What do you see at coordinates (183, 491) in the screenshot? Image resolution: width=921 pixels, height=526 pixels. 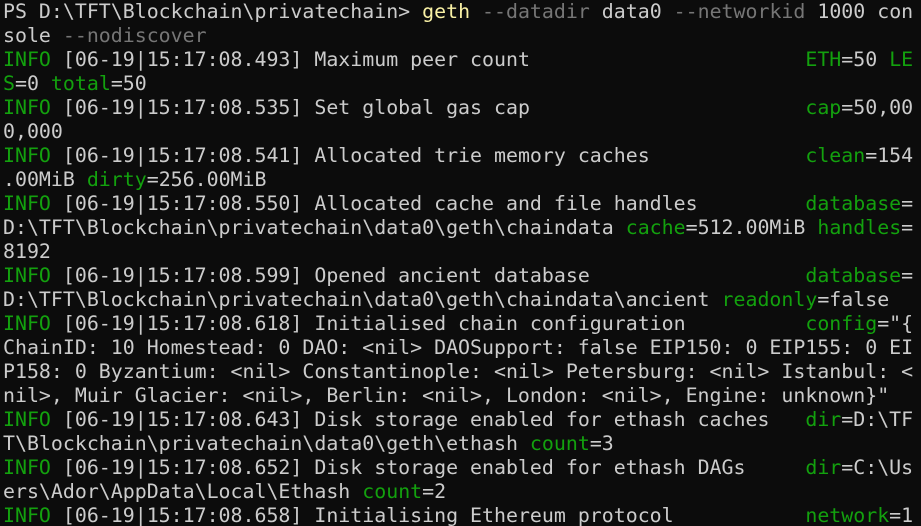 I see `terminal-text-segment: ers\Ador\AppData\Local\Ethash` at bounding box center [183, 491].